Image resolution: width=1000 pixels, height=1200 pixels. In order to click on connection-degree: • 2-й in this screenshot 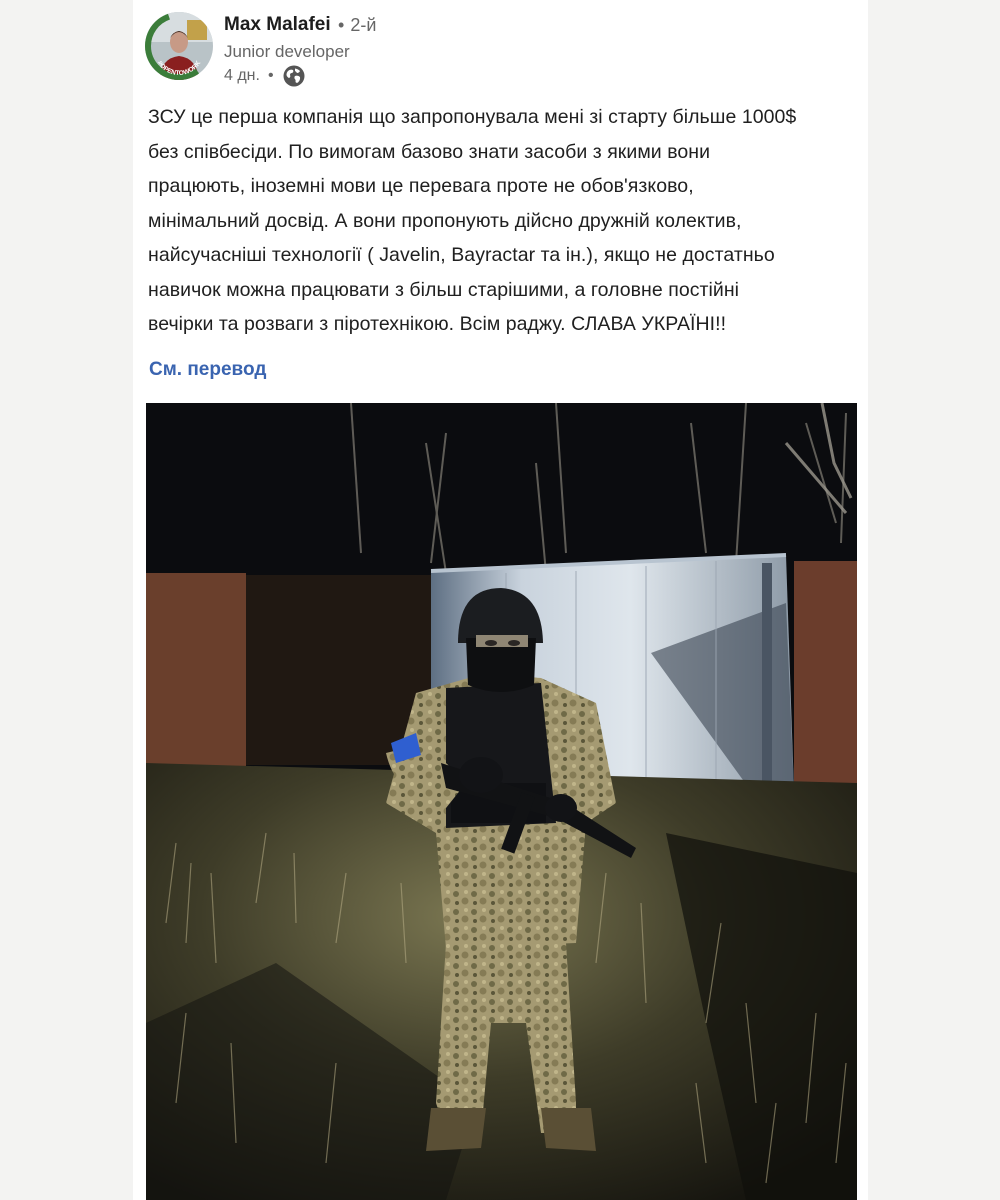, I will do `click(357, 25)`.